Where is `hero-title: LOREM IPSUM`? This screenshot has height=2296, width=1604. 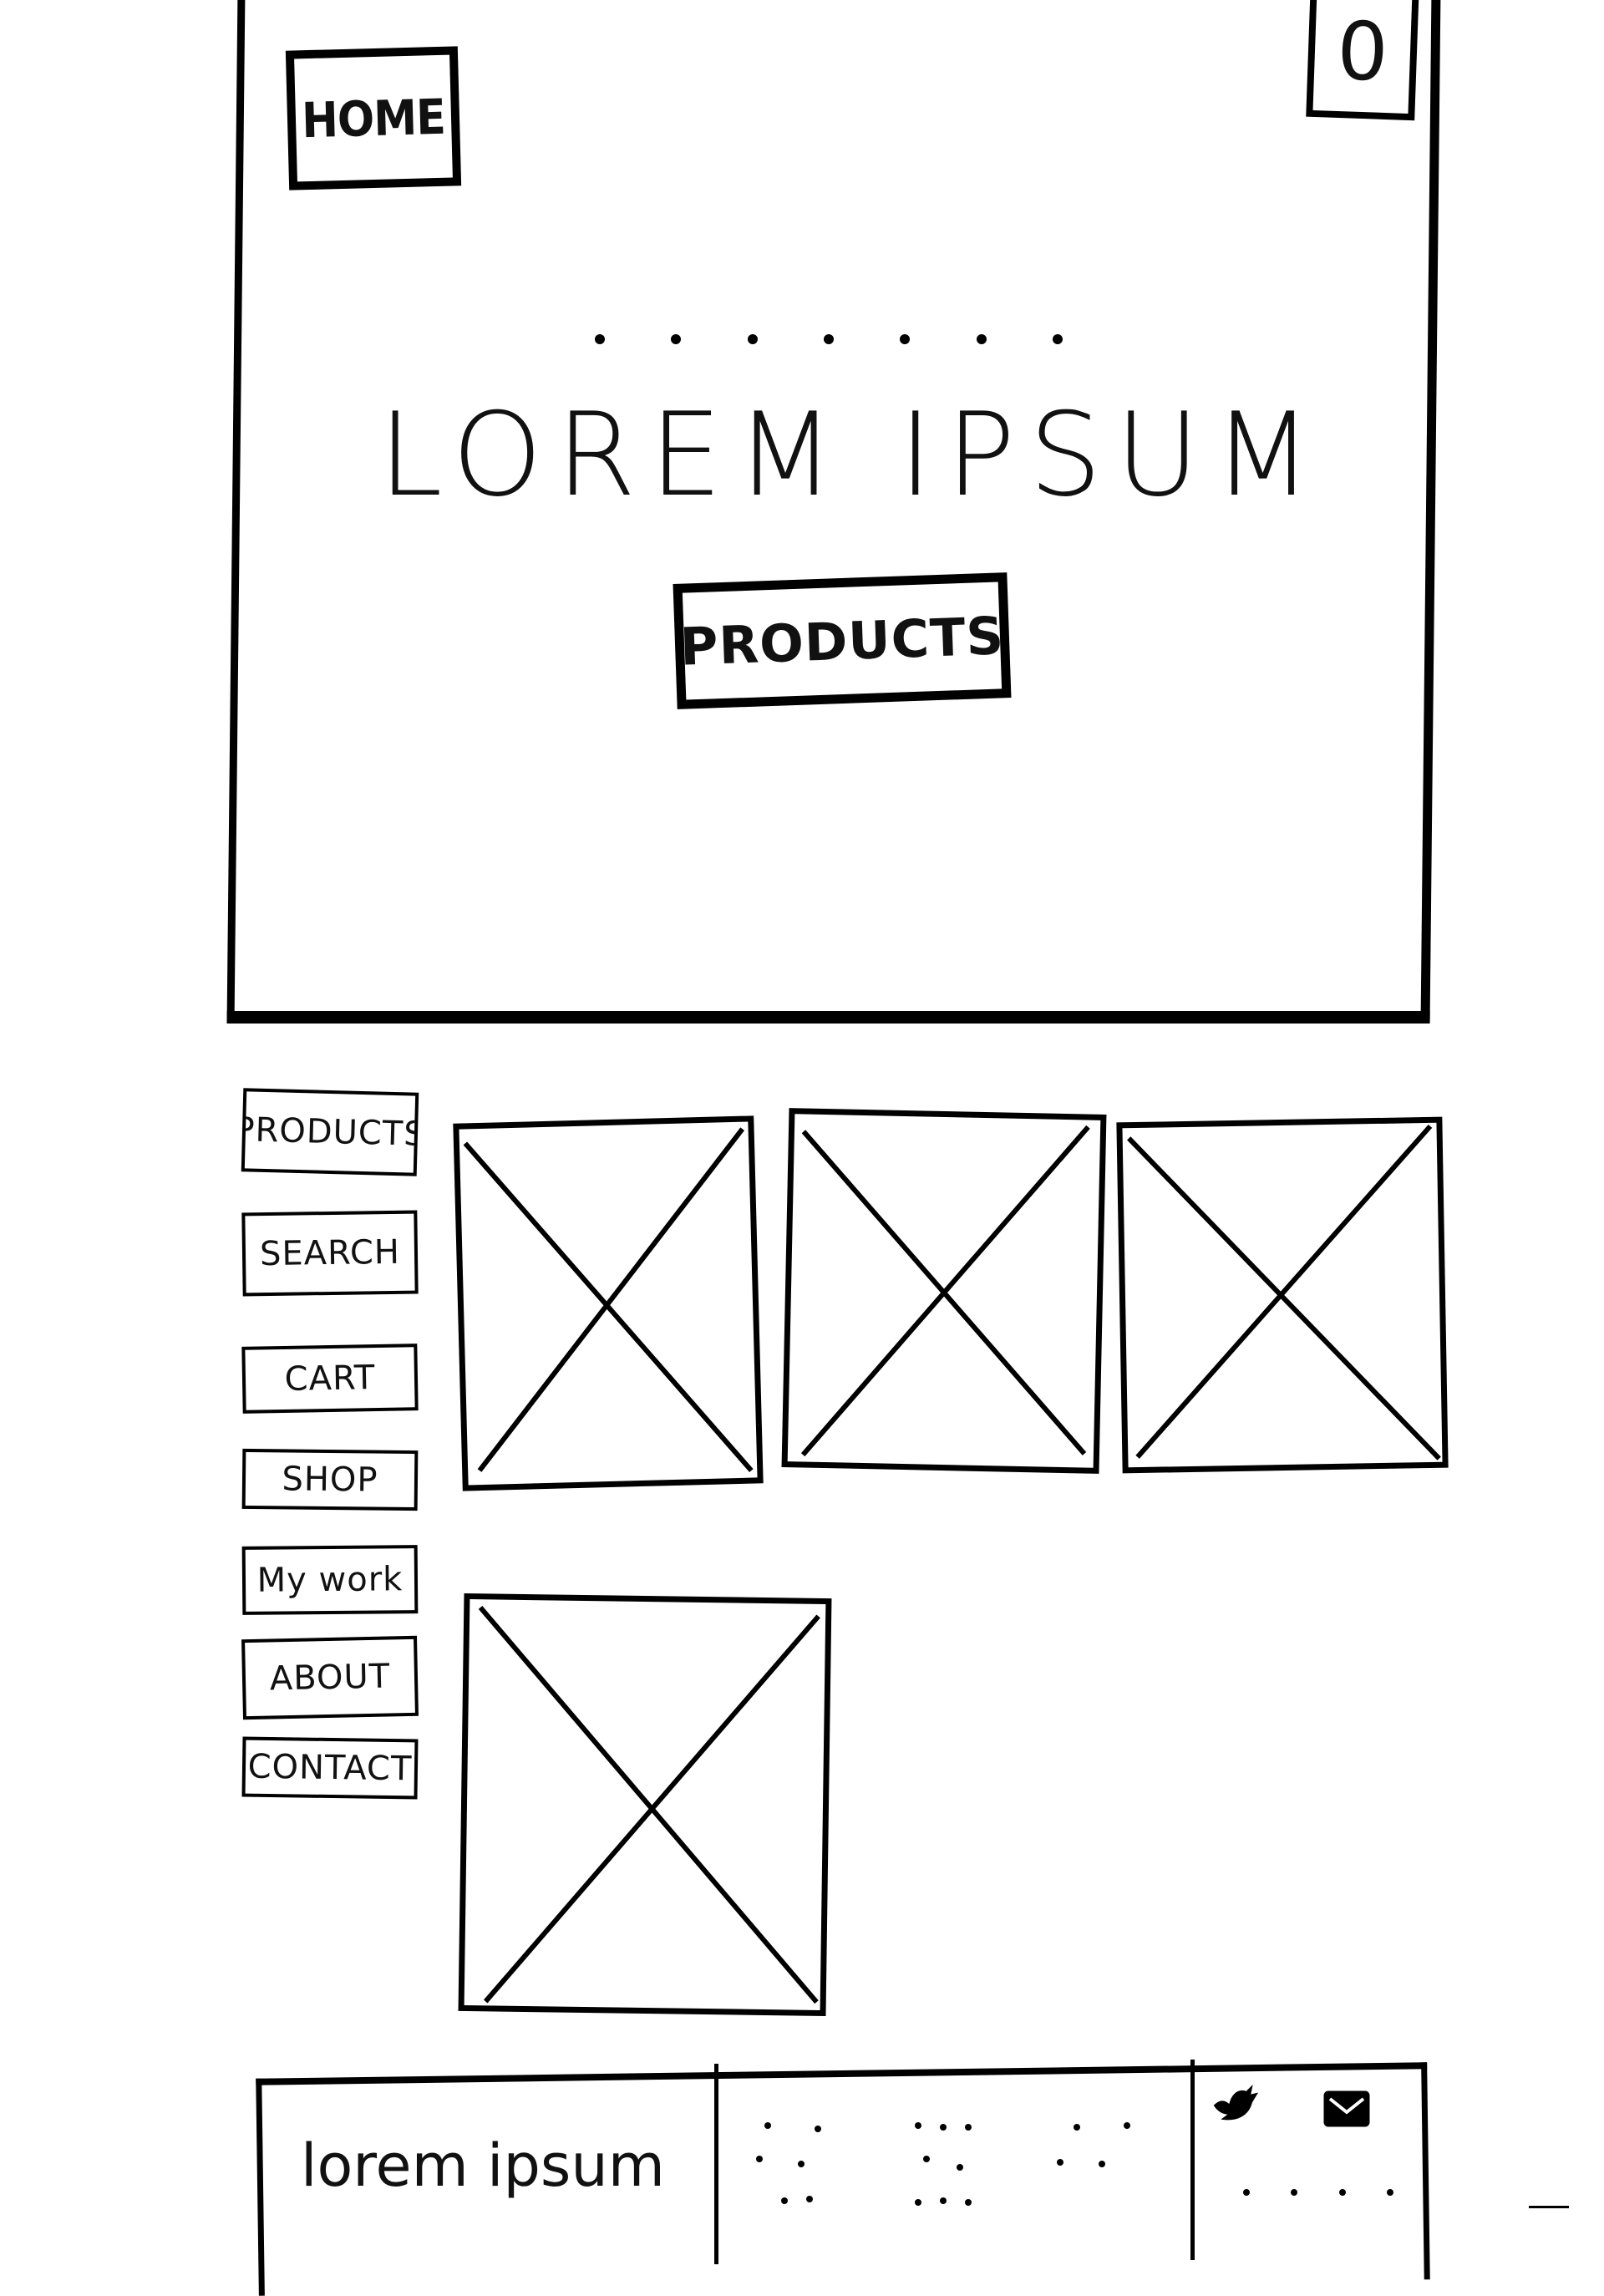
hero-title: LOREM IPSUM is located at coordinates (852, 455).